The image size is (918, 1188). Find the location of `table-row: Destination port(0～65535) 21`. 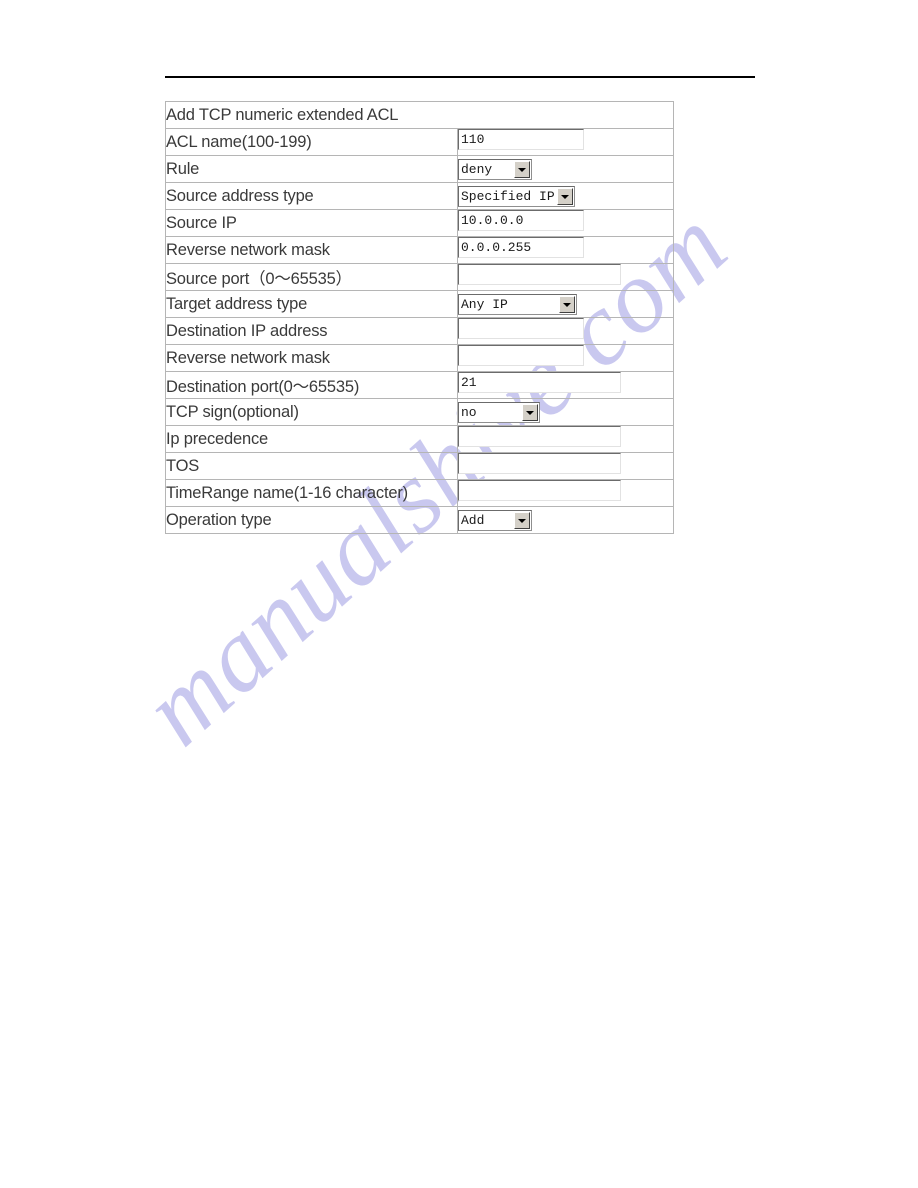

table-row: Destination port(0～65535) 21 is located at coordinates (420, 385).